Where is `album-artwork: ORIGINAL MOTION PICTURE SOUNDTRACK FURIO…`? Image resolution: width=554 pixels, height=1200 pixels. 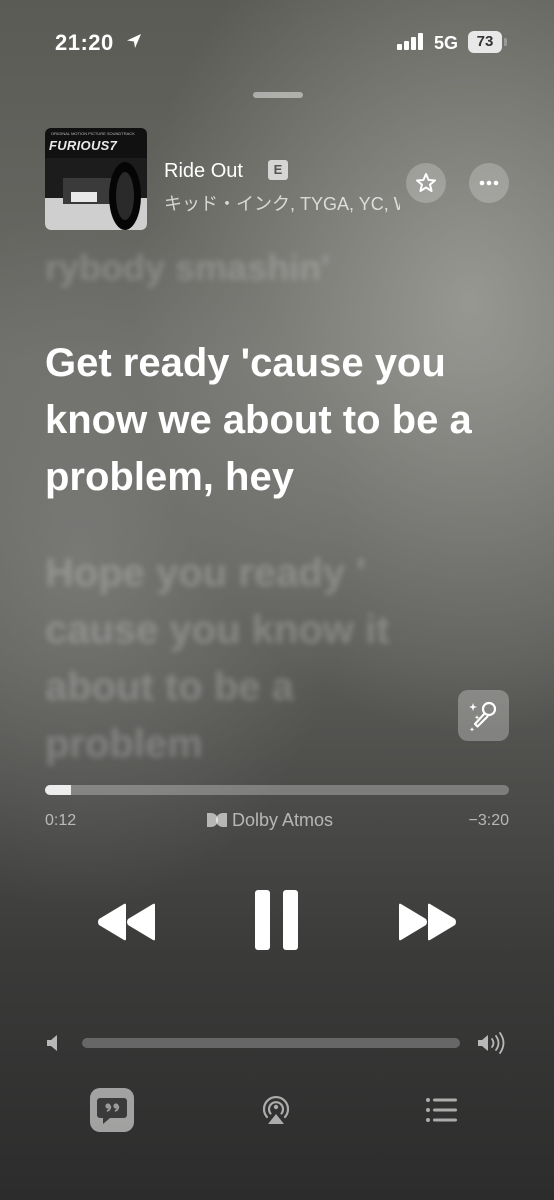
album-artwork: ORIGINAL MOTION PICTURE SOUNDTRACK FURIO… is located at coordinates (96, 179).